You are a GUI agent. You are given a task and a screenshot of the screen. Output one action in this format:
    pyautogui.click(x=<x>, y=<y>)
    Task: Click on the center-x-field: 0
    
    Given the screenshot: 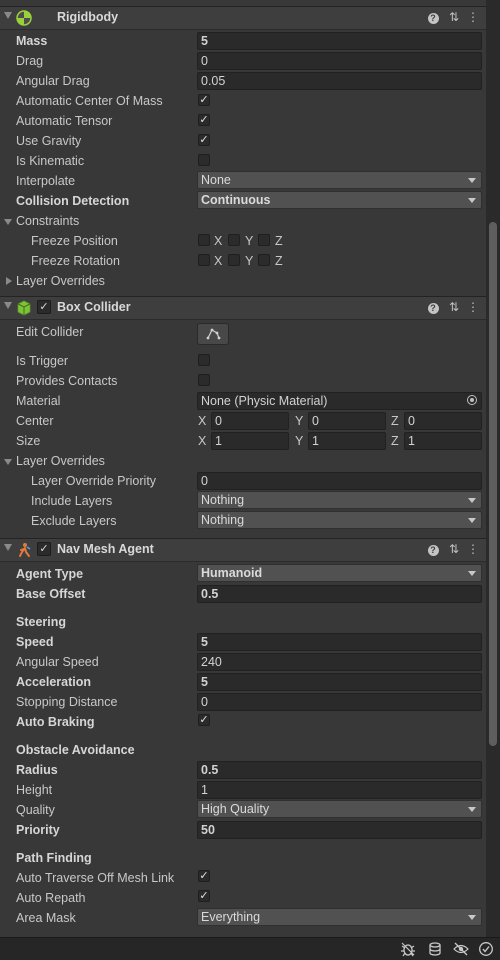 What is the action you would take?
    pyautogui.click(x=250, y=421)
    